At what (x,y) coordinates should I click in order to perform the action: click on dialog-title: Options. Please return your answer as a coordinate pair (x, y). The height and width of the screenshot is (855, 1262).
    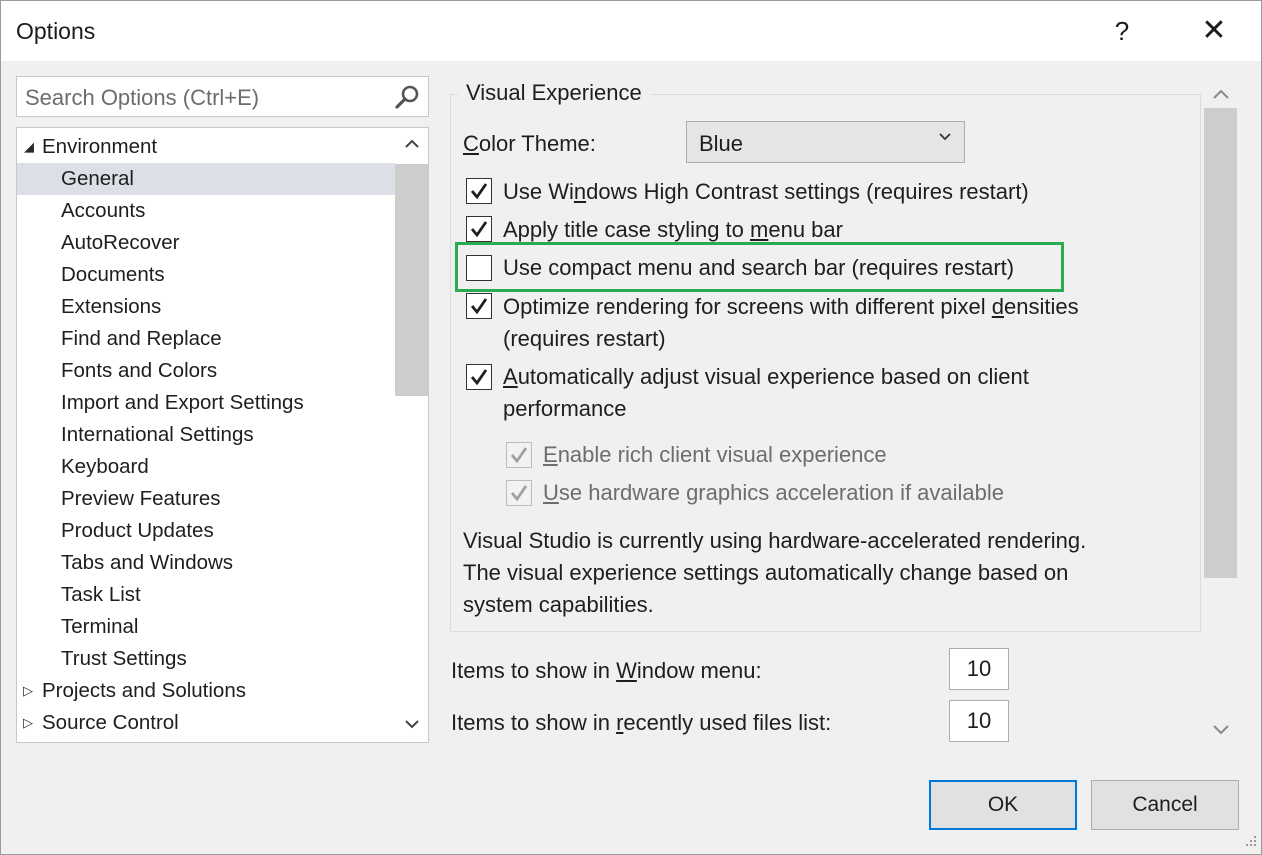
    Looking at the image, I should click on (56, 31).